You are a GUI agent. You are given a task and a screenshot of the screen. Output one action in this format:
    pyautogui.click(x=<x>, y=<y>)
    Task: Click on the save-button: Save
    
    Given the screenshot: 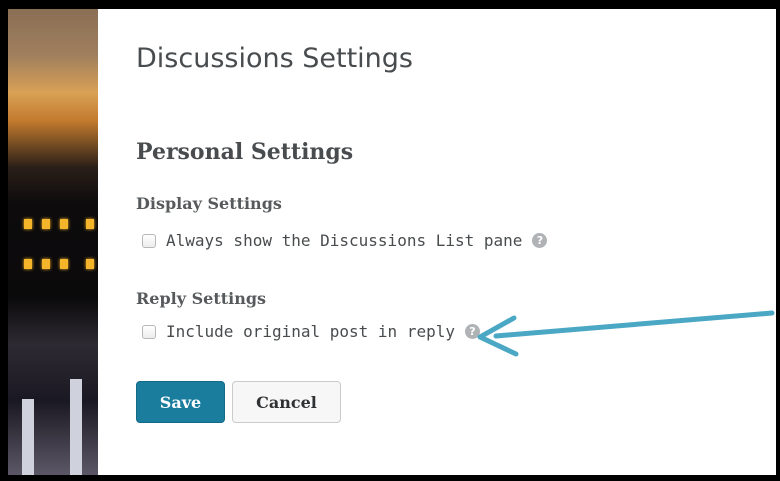 What is the action you would take?
    pyautogui.click(x=180, y=402)
    